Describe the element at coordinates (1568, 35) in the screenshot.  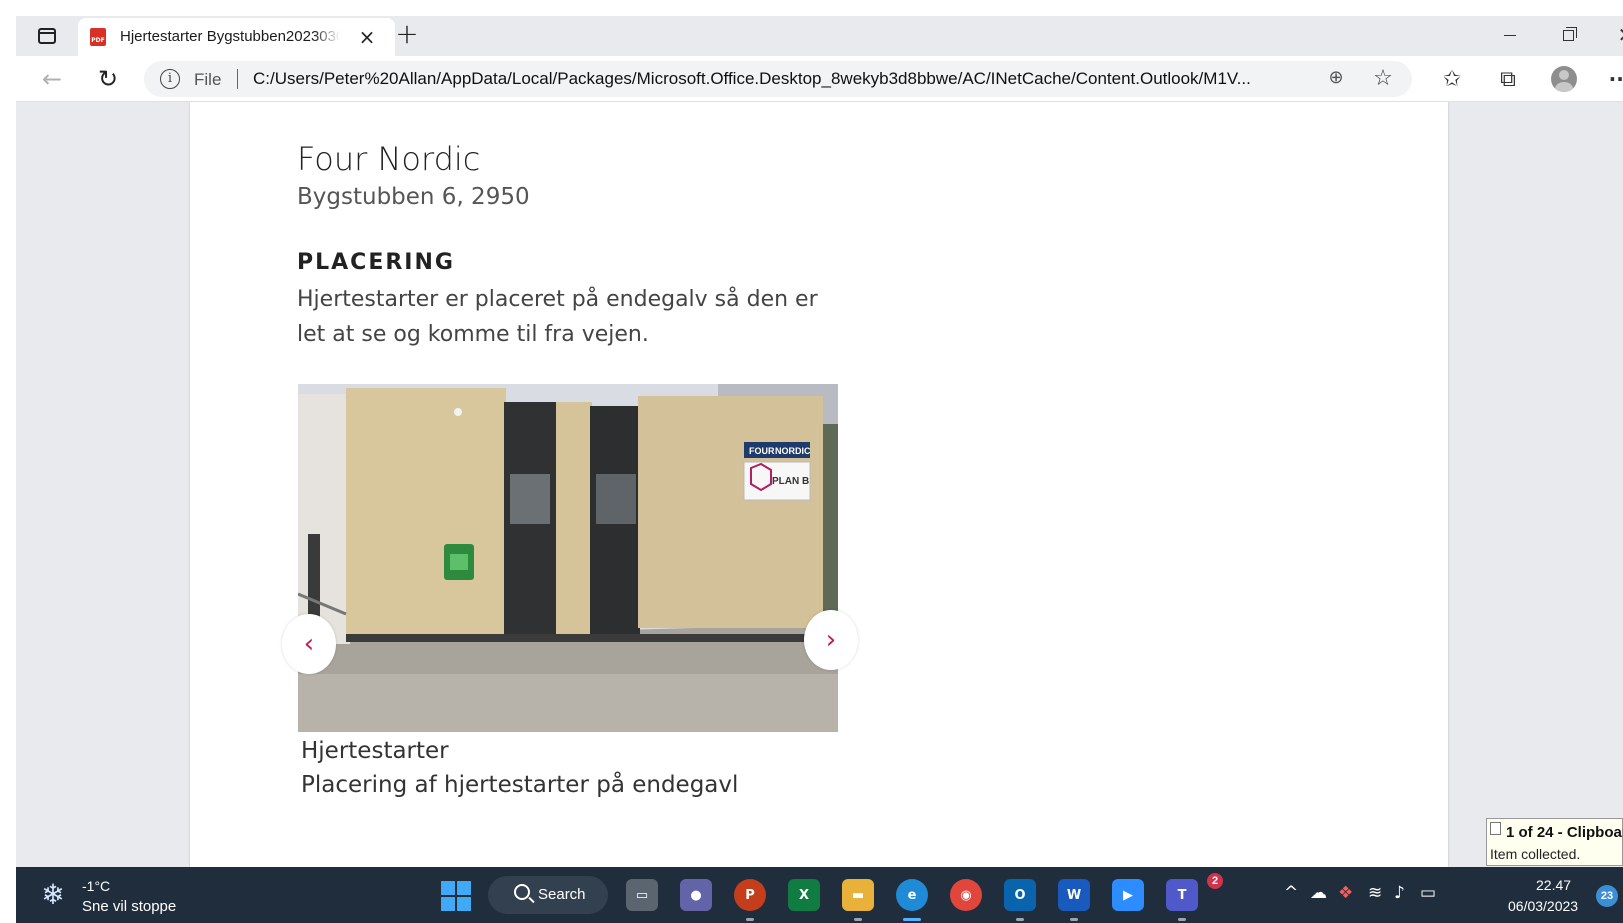
I see `restore-button` at that location.